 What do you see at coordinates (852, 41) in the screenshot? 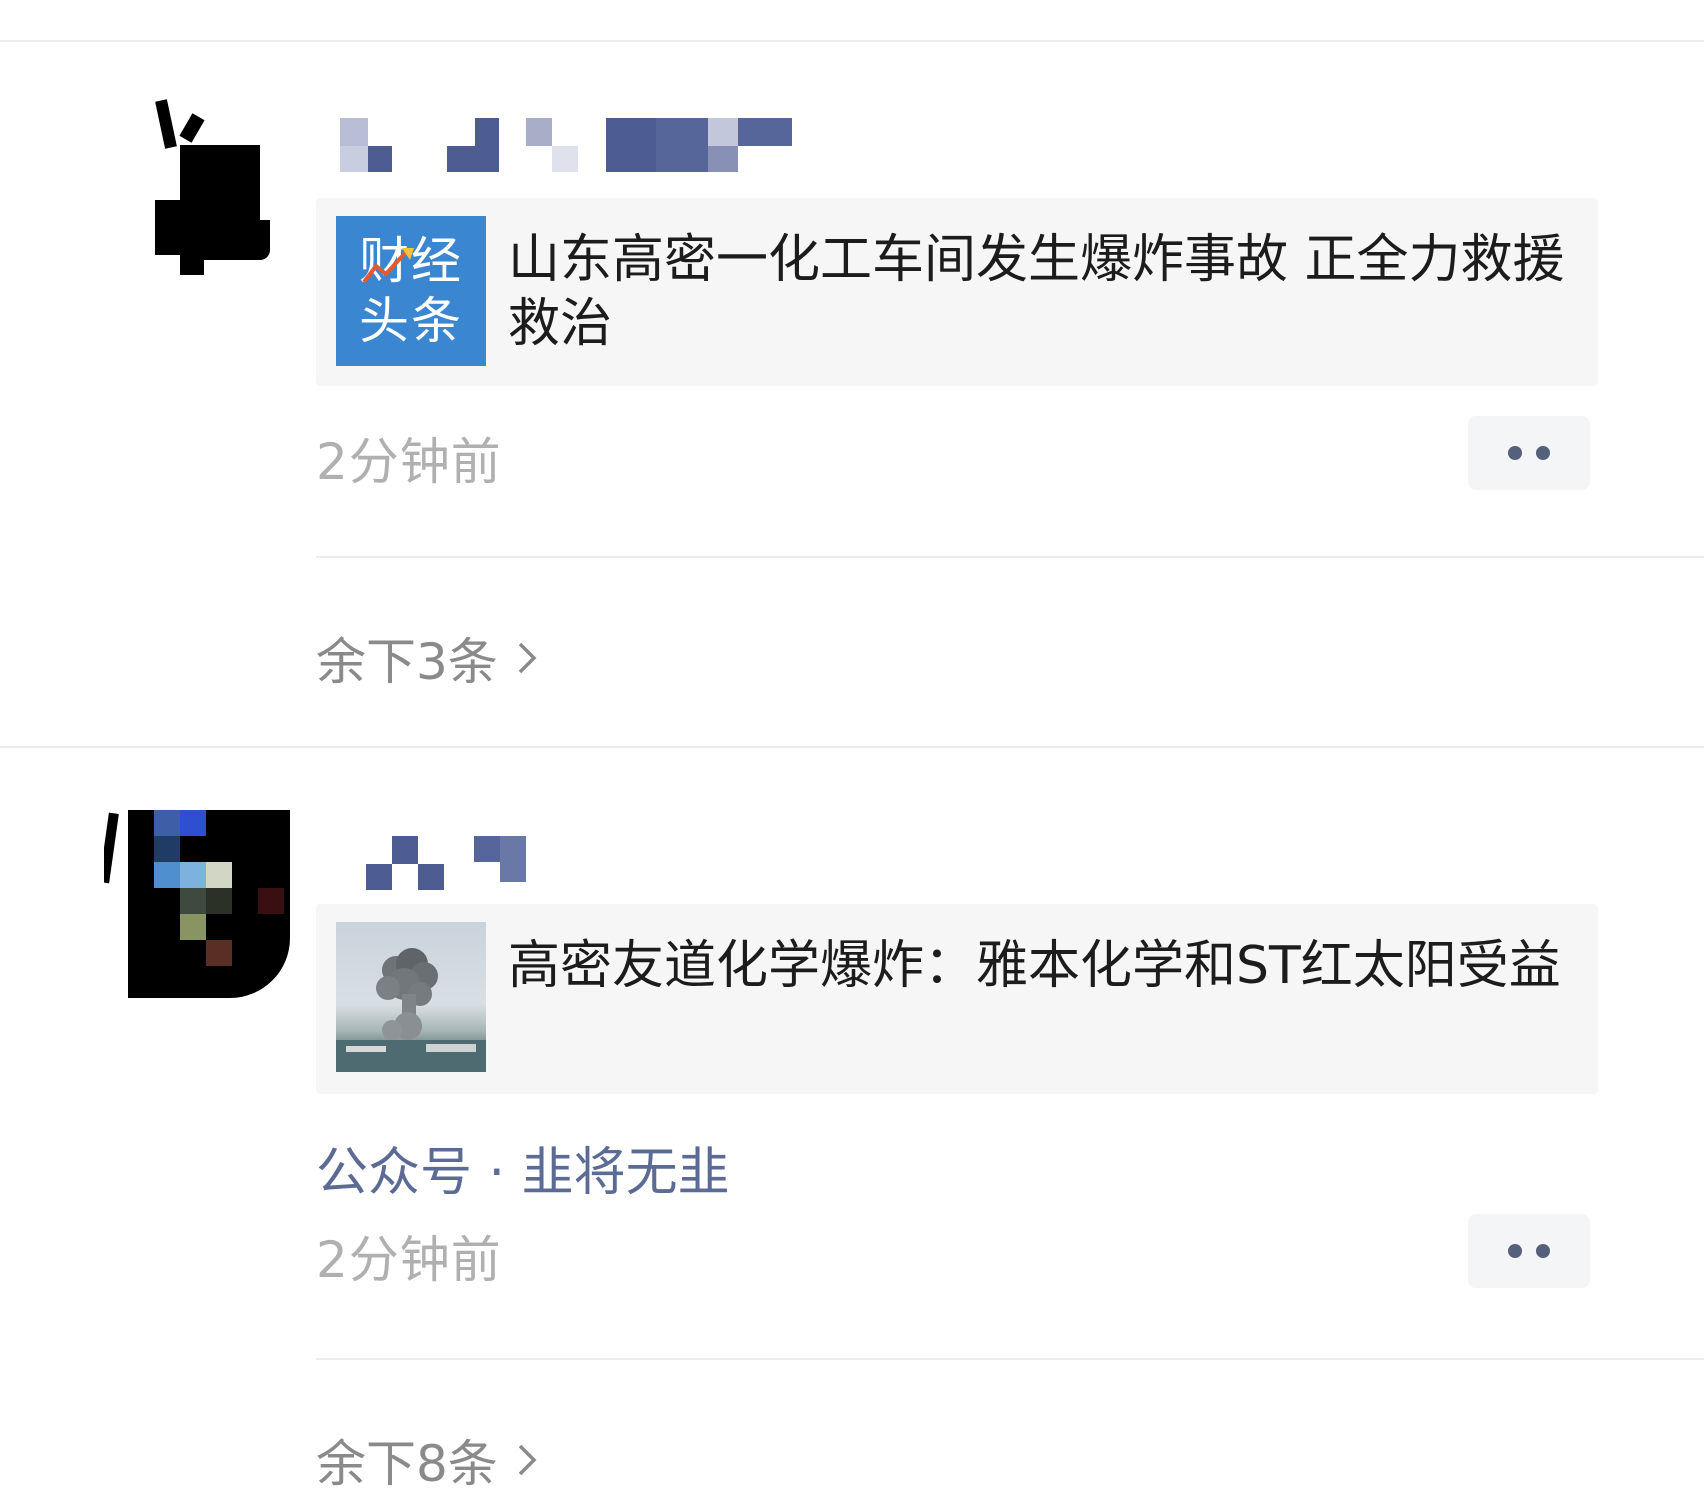
I see `top-divider` at bounding box center [852, 41].